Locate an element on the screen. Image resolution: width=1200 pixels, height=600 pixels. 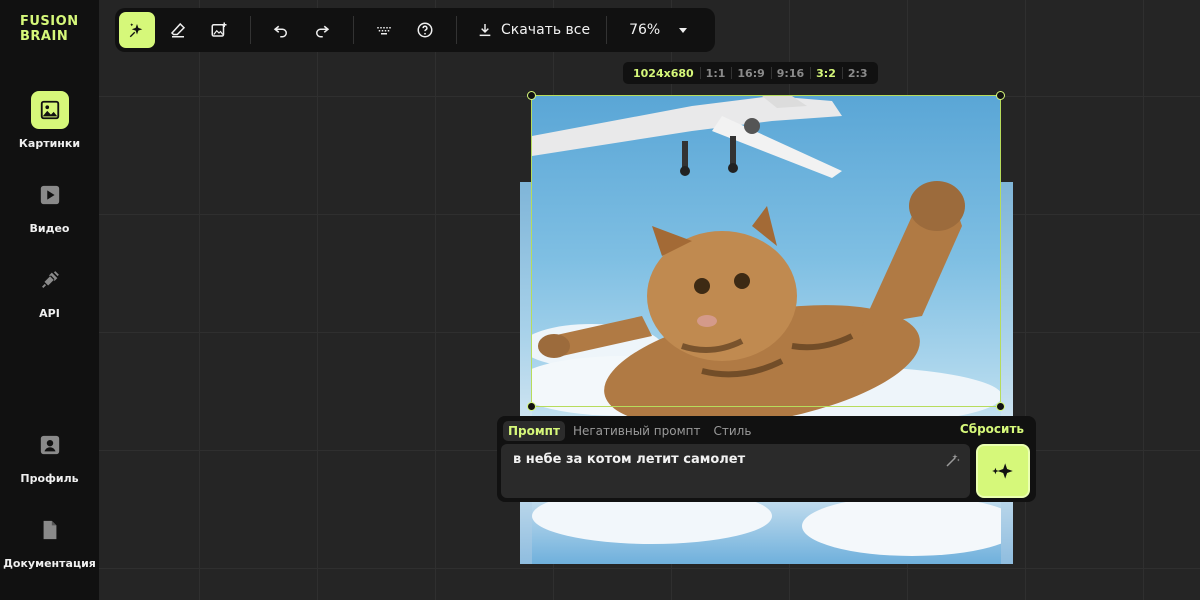
prompt-input is located at coordinates (735, 471).